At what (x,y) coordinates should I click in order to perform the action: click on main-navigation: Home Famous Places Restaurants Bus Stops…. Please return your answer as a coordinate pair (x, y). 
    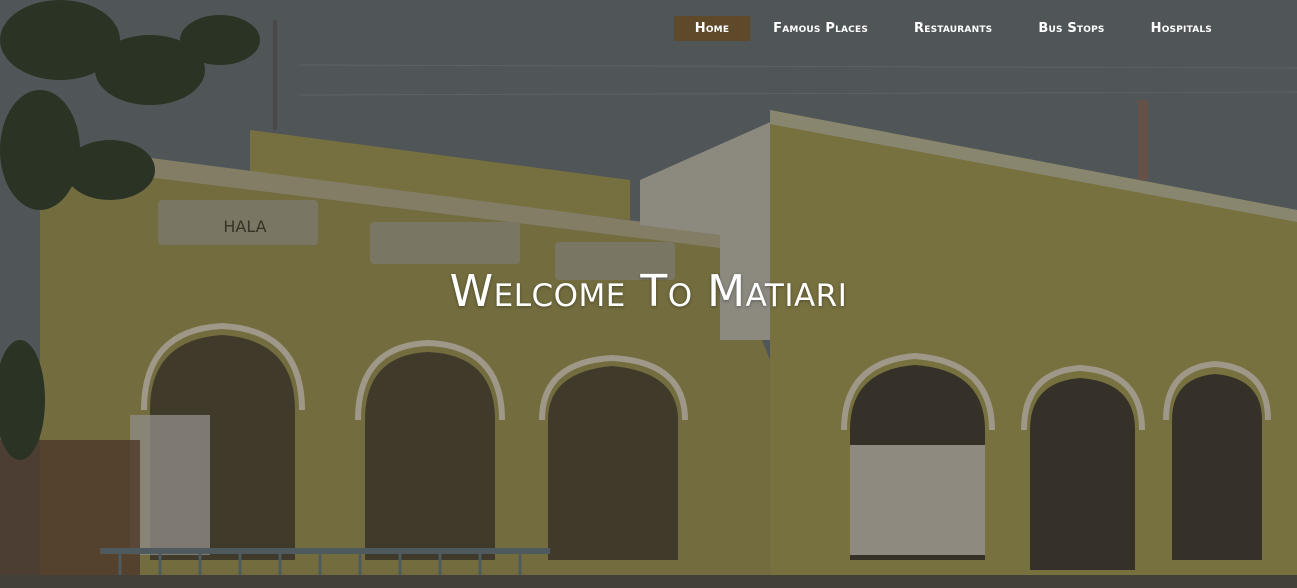
    Looking at the image, I should click on (954, 28).